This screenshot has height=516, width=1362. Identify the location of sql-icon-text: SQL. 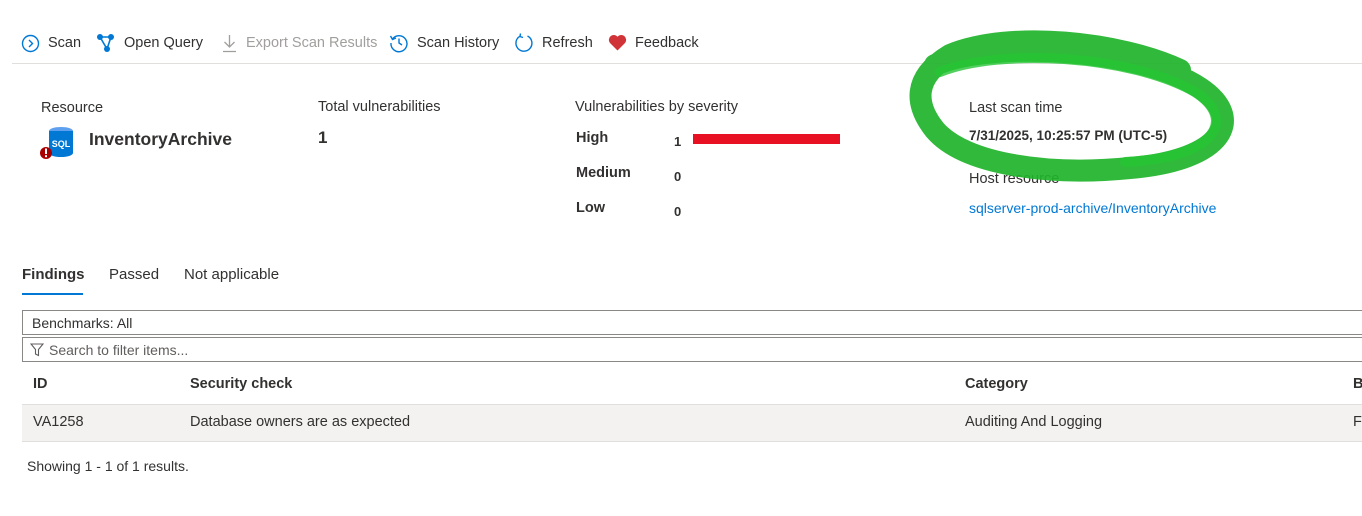
(61, 144).